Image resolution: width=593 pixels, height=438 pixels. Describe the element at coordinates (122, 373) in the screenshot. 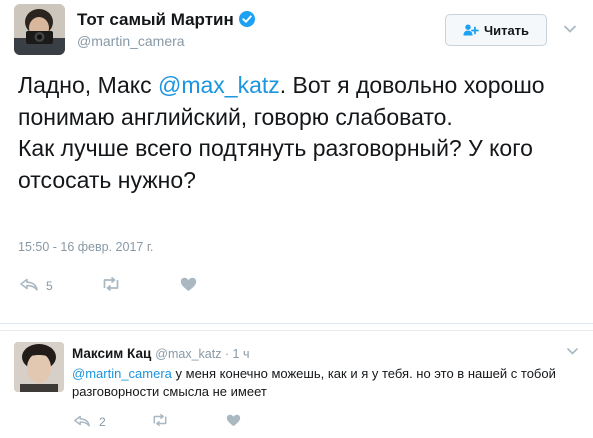

I see `mention-link: @martin_camera` at that location.